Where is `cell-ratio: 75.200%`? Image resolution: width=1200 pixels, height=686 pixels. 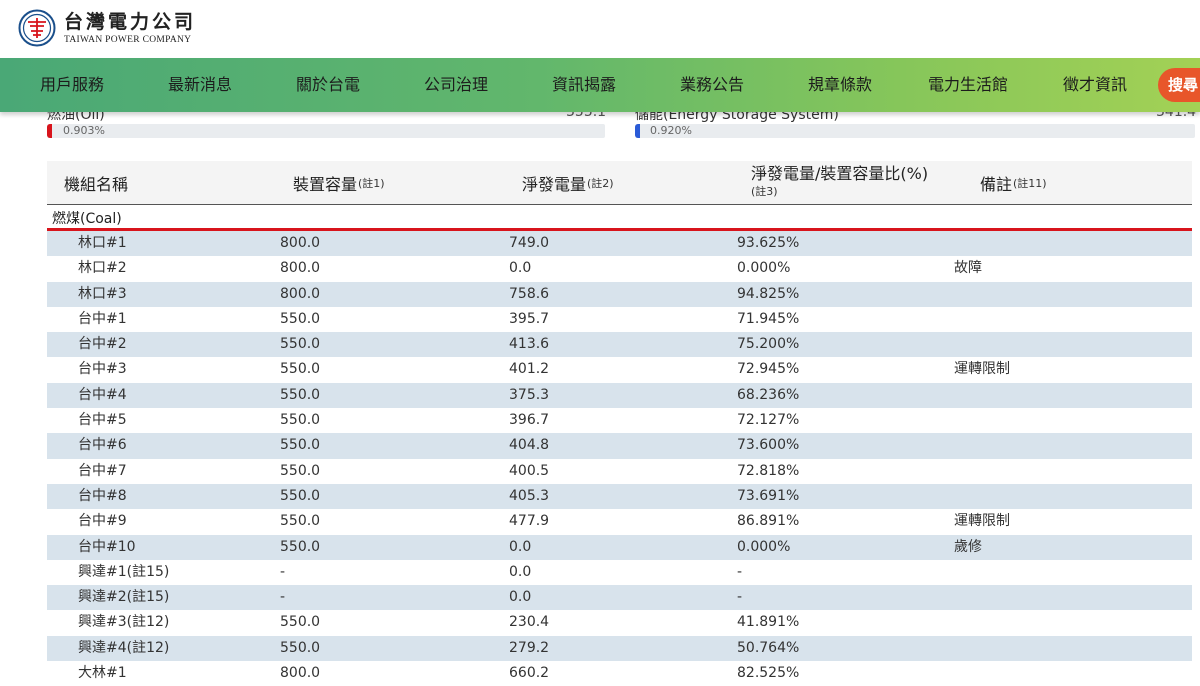
cell-ratio: 75.200% is located at coordinates (768, 344).